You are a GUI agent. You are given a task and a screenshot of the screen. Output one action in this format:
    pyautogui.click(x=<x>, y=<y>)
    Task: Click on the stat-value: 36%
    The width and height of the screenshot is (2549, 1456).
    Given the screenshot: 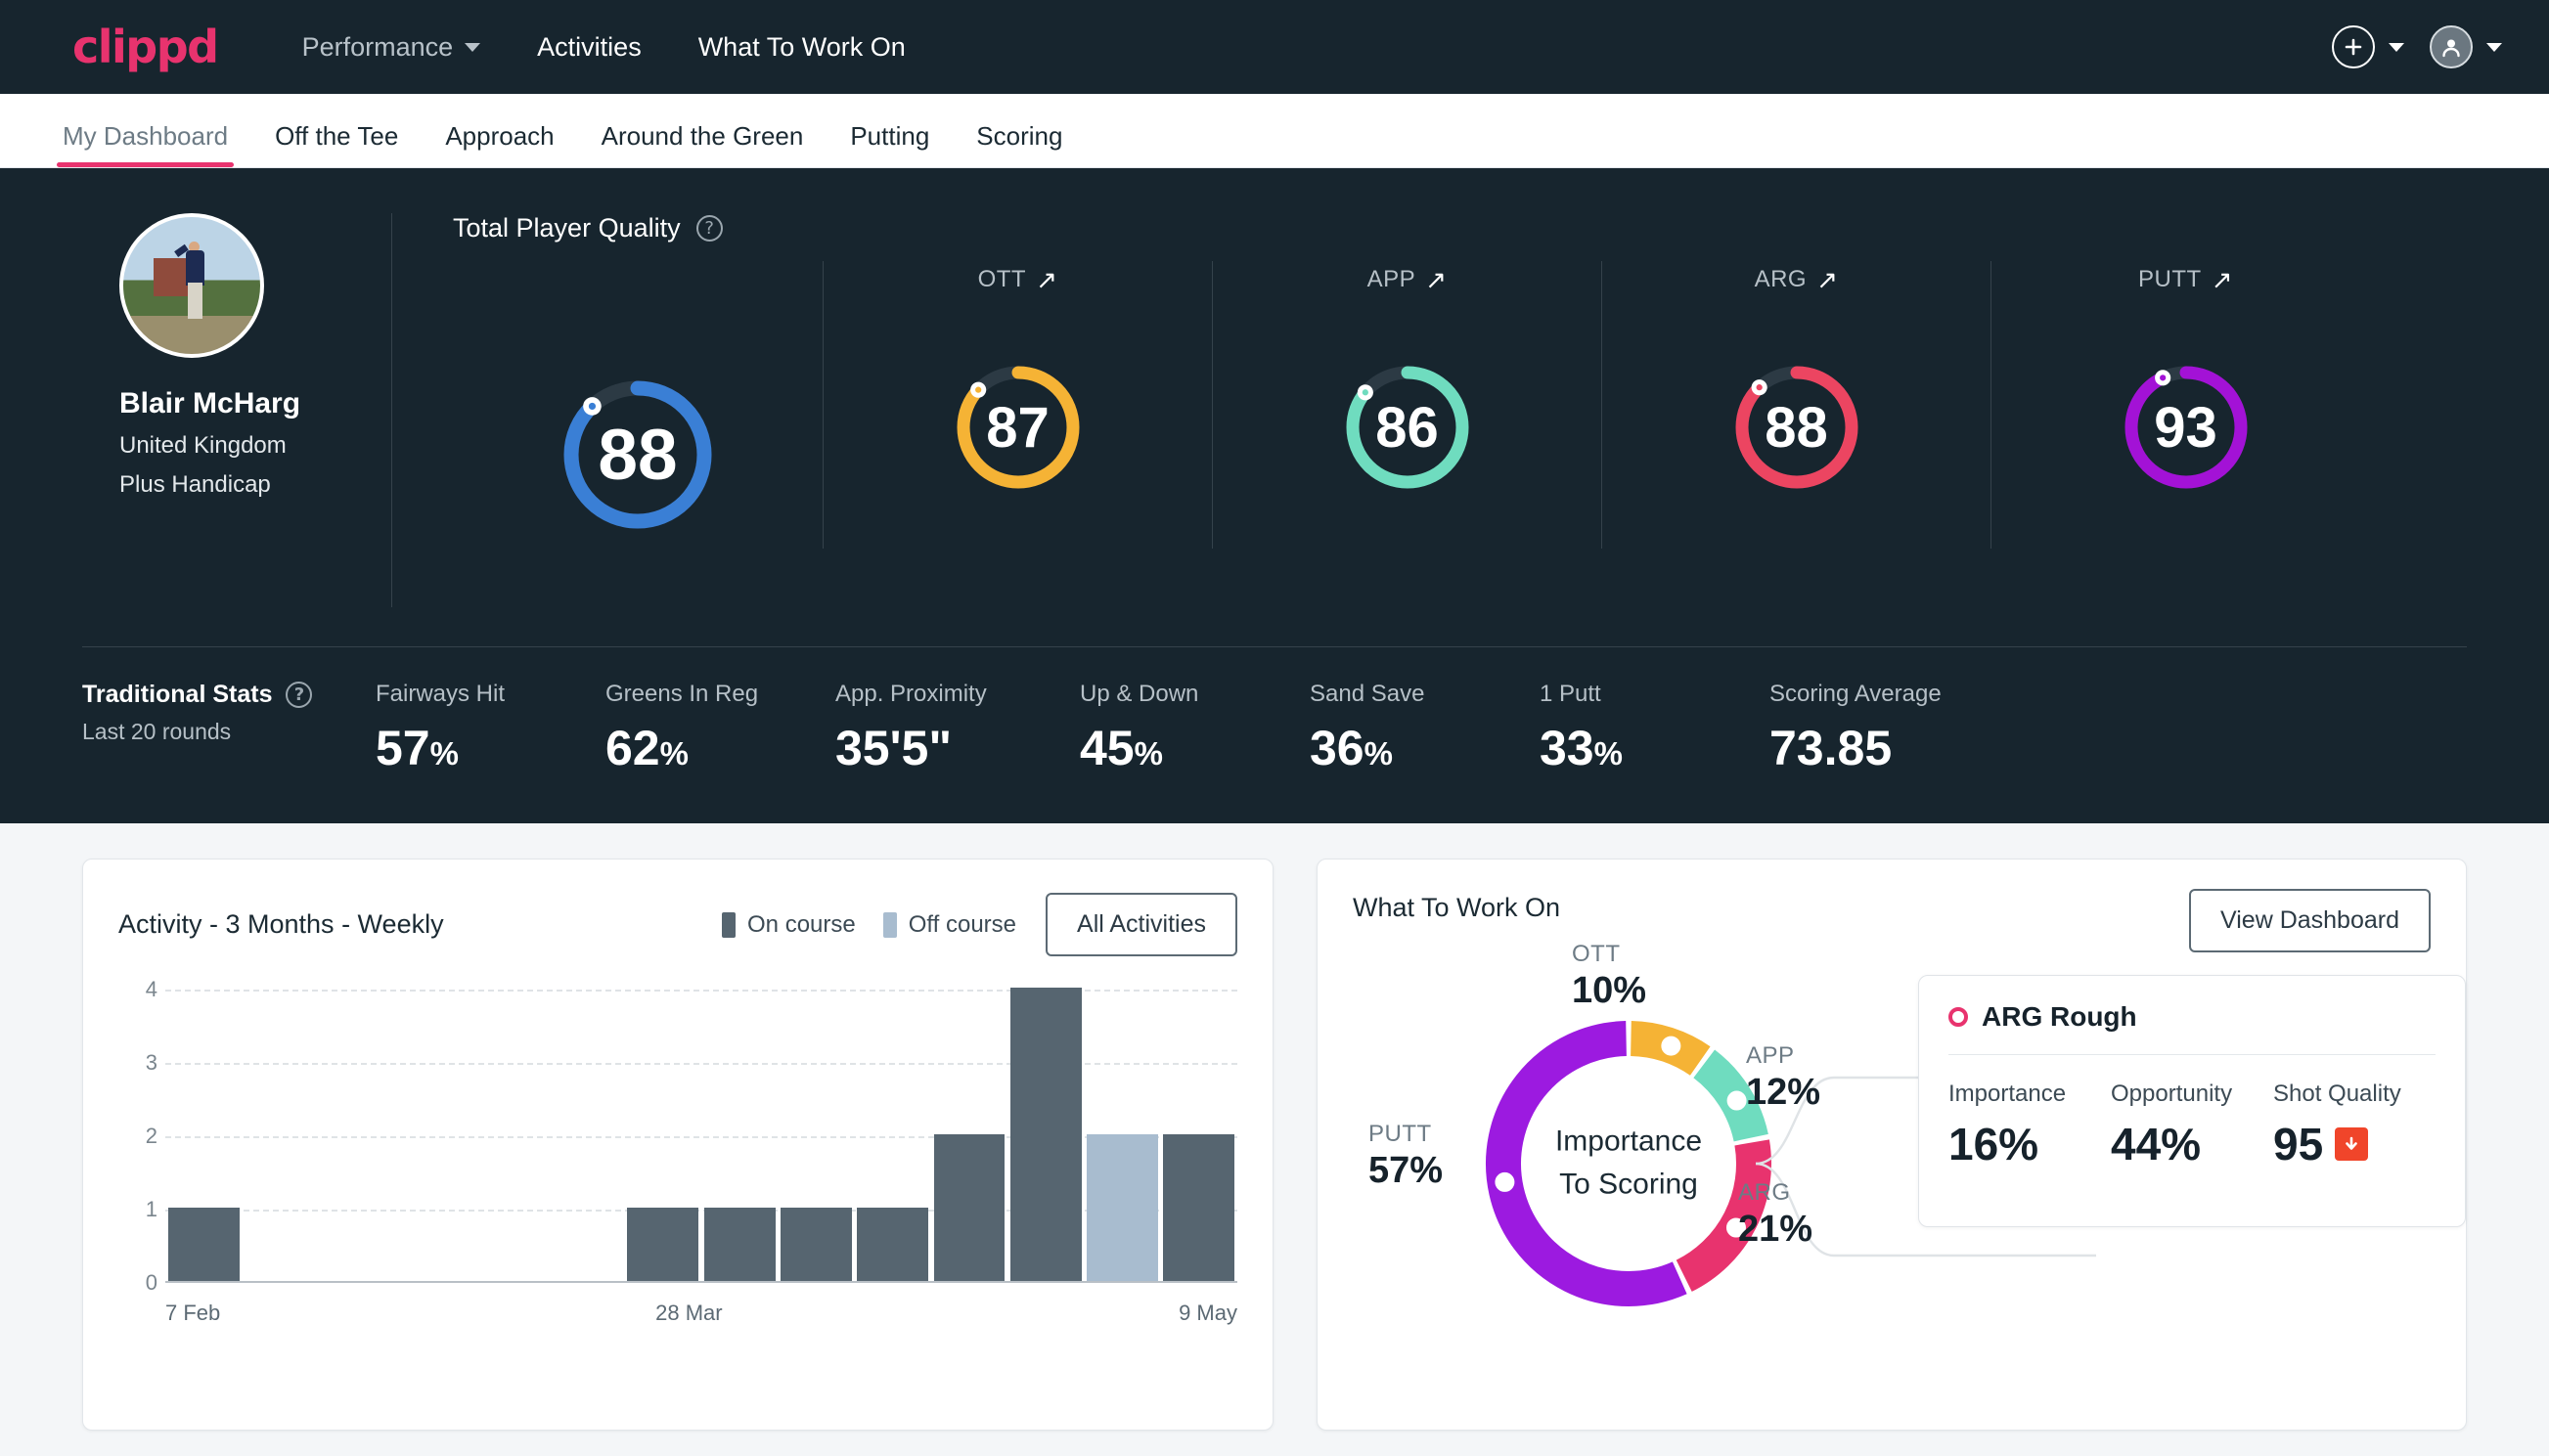 What is the action you would take?
    pyautogui.click(x=1352, y=748)
    